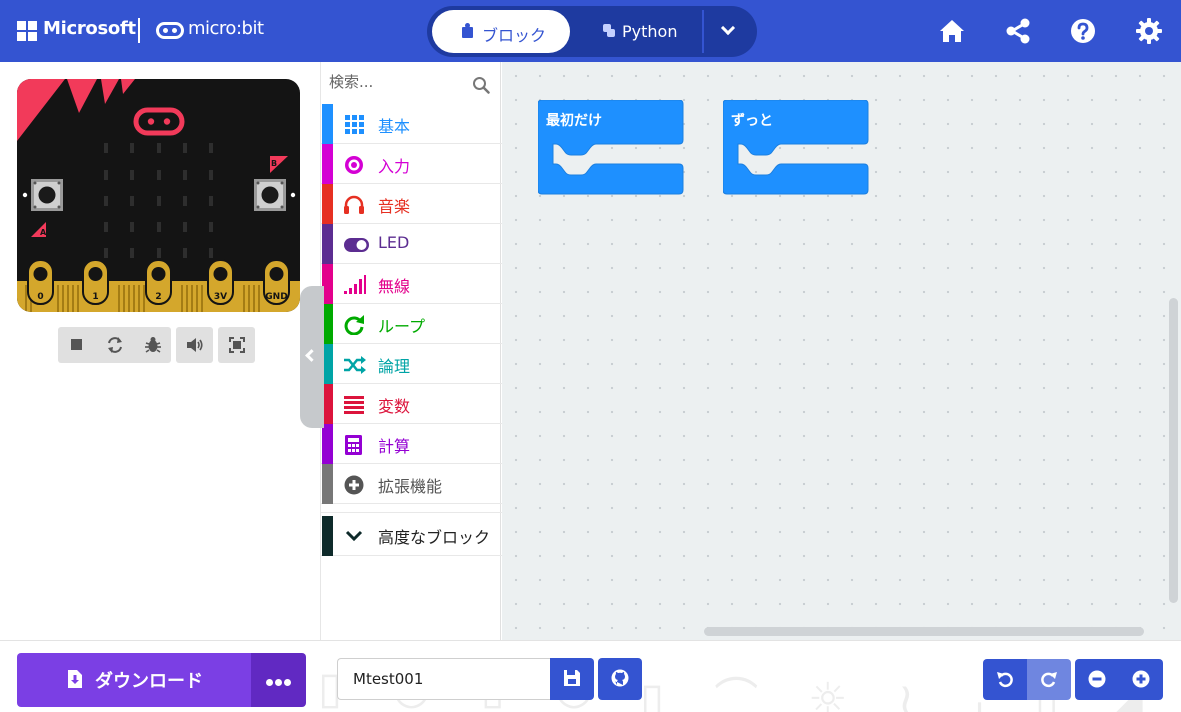  What do you see at coordinates (620, 679) in the screenshot?
I see `github-button` at bounding box center [620, 679].